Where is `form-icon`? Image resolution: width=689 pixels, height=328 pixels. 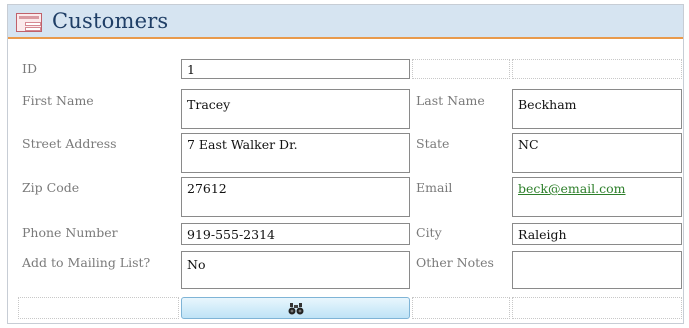
form-icon is located at coordinates (29, 22).